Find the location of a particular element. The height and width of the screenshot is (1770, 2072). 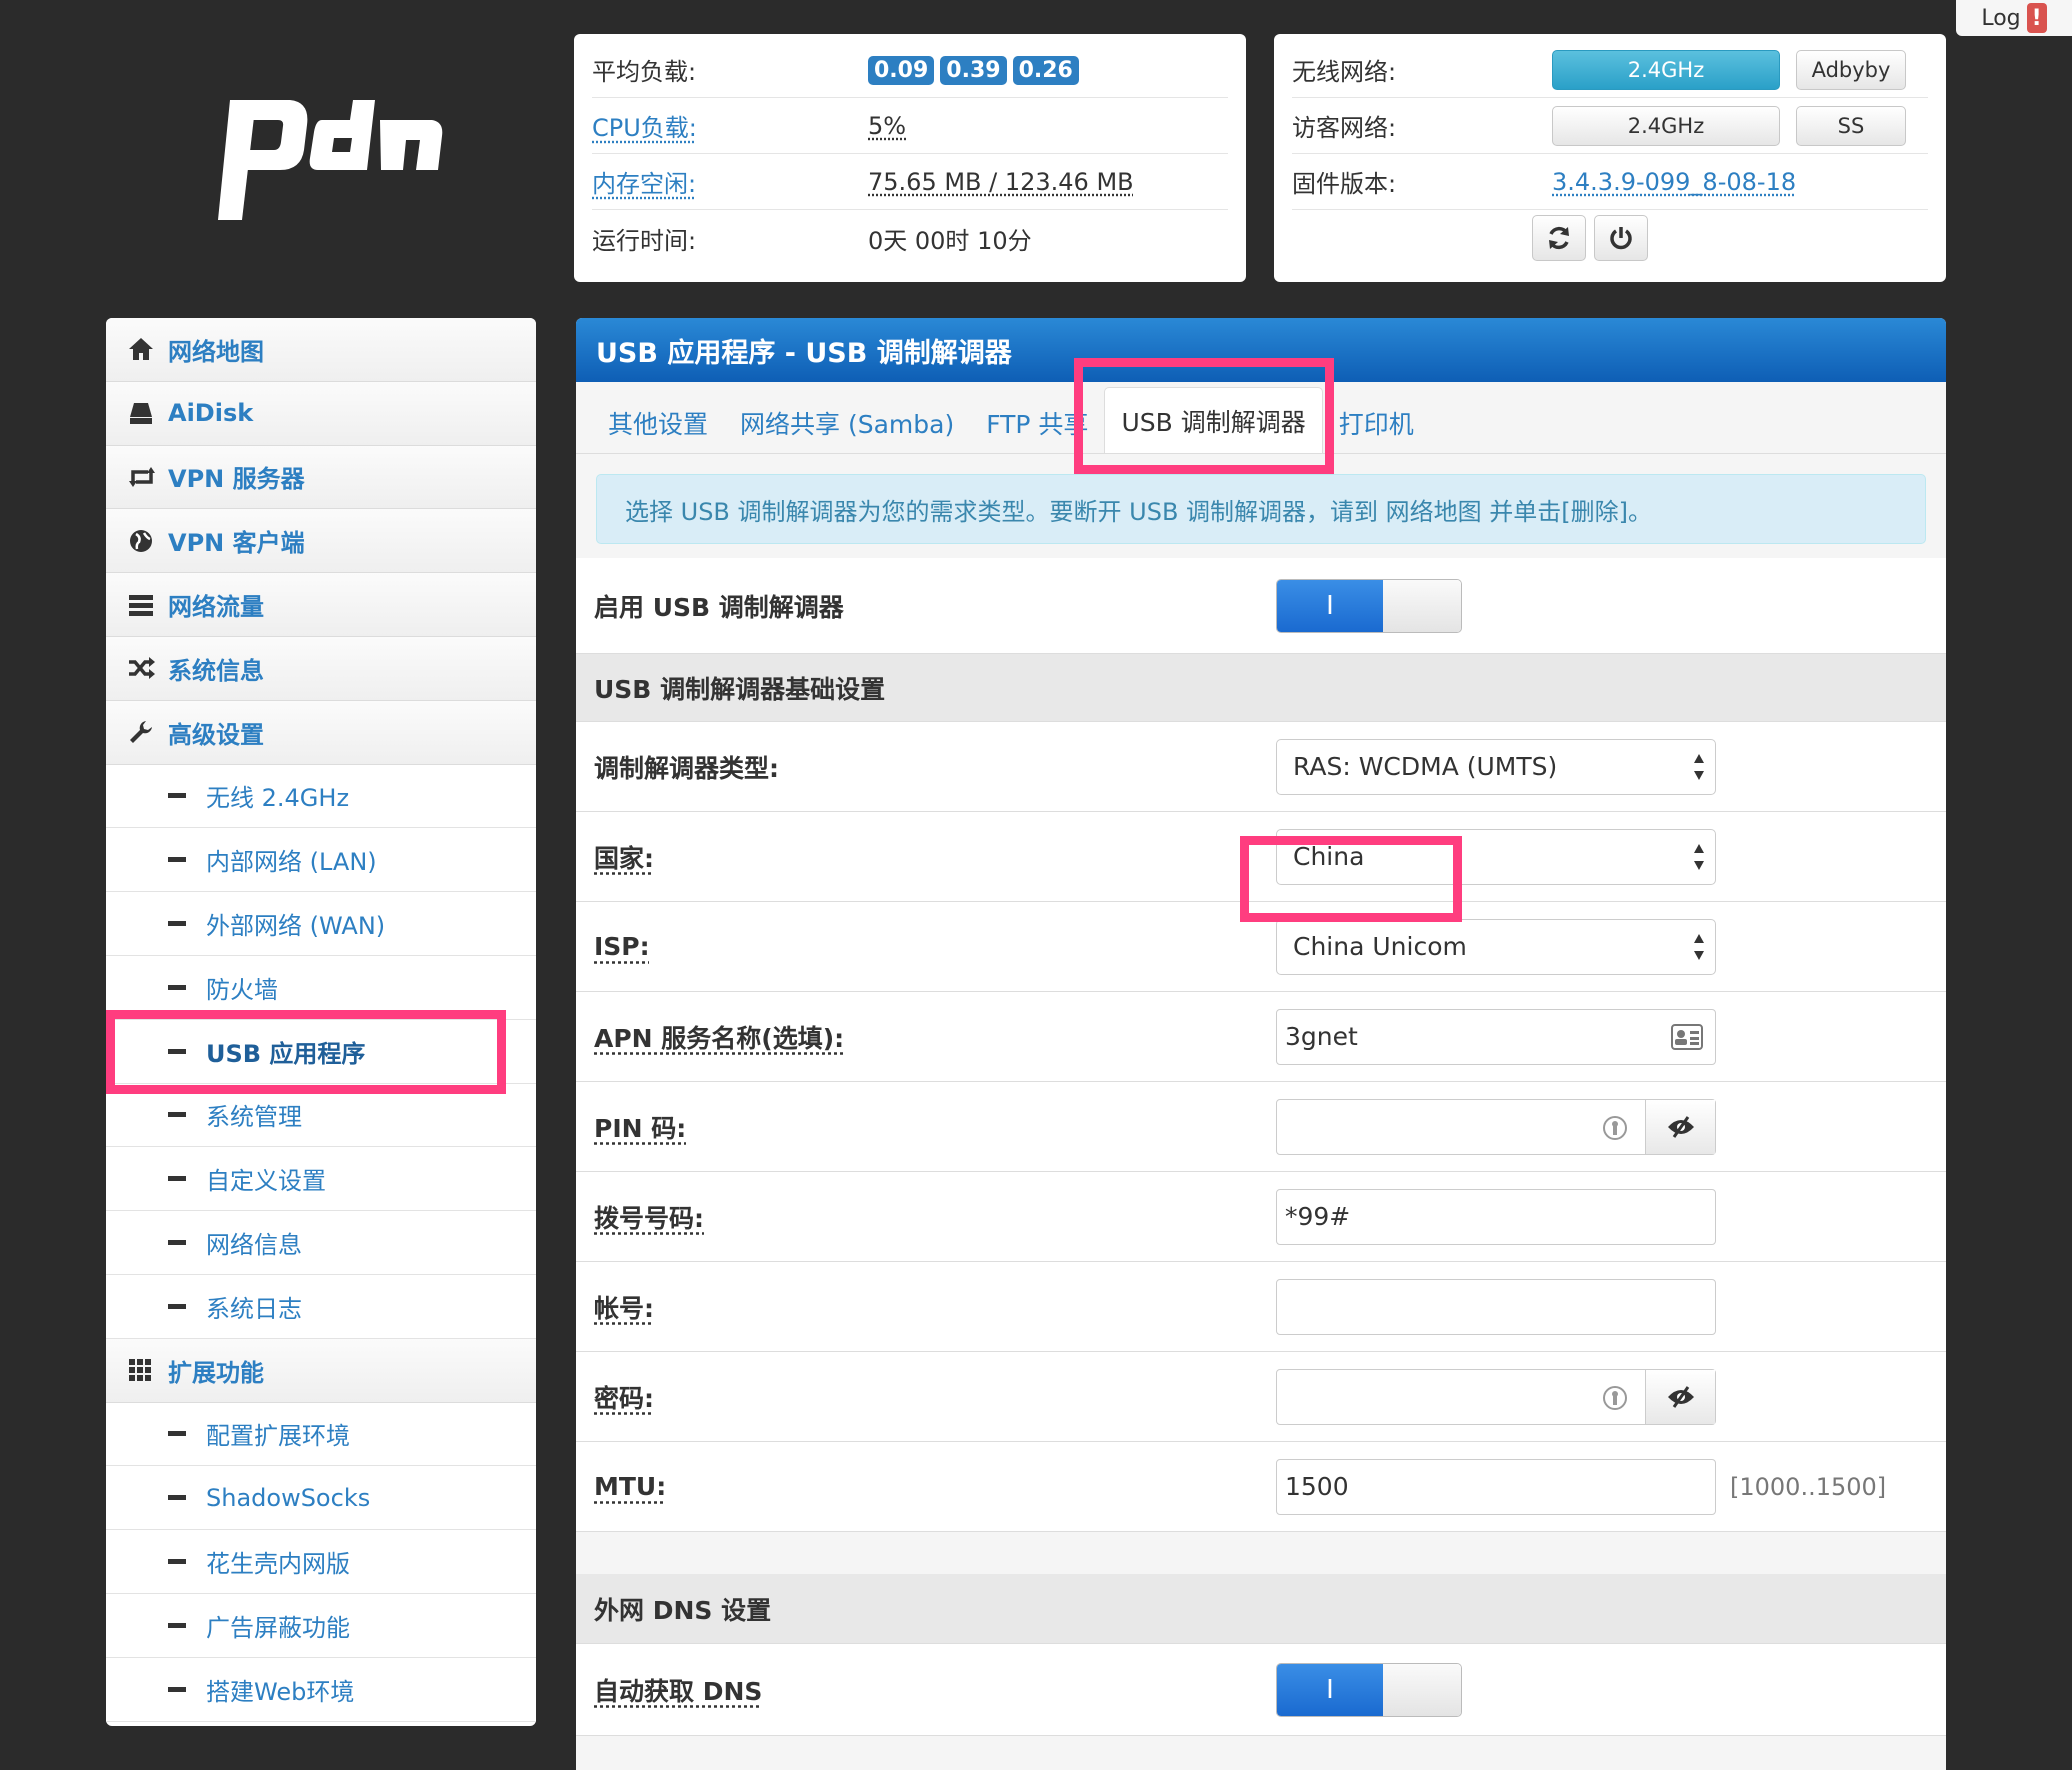

refresh-icon is located at coordinates (1559, 238).